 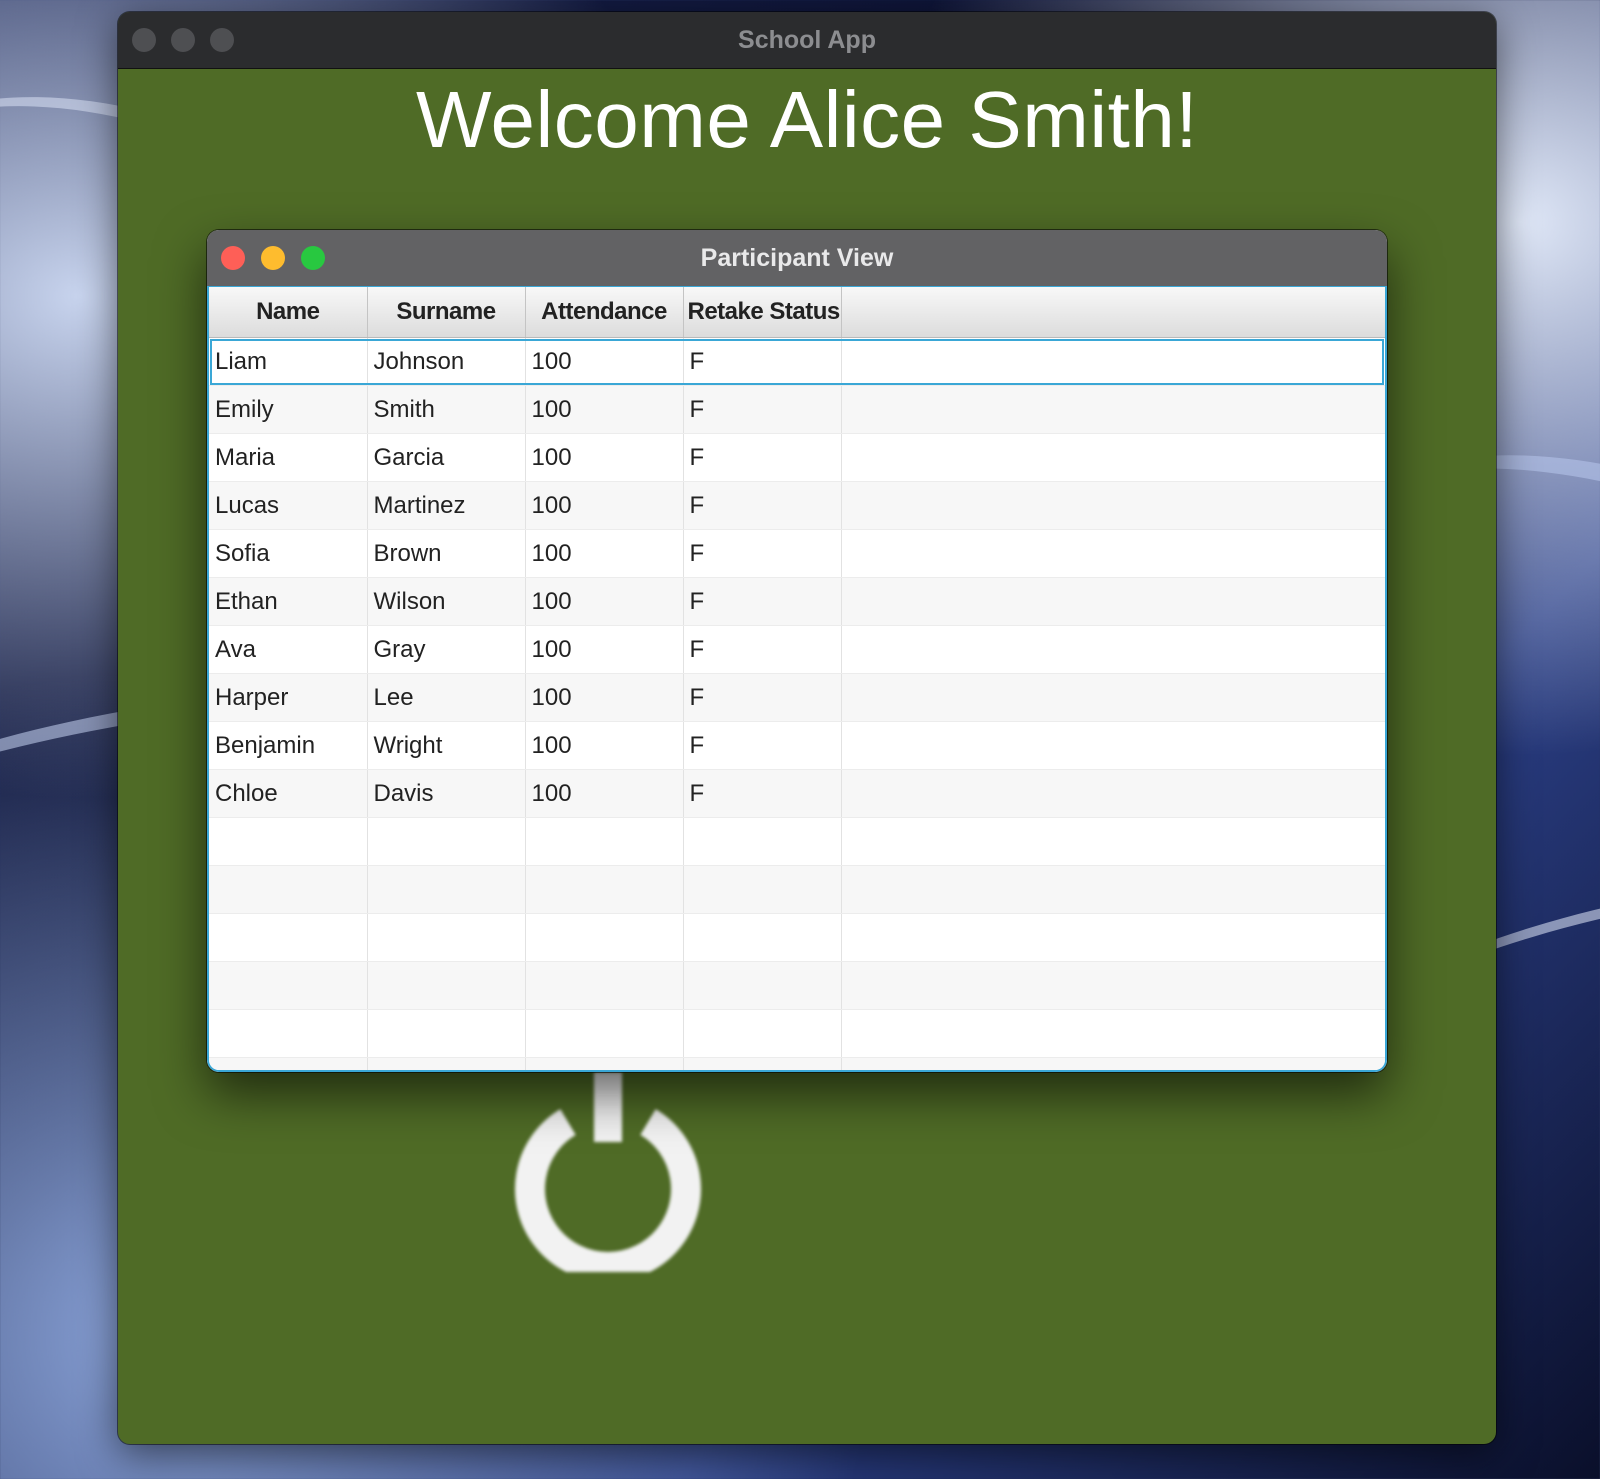 What do you see at coordinates (797, 745) in the screenshot?
I see `table-row: Benjamin Wright 100 F` at bounding box center [797, 745].